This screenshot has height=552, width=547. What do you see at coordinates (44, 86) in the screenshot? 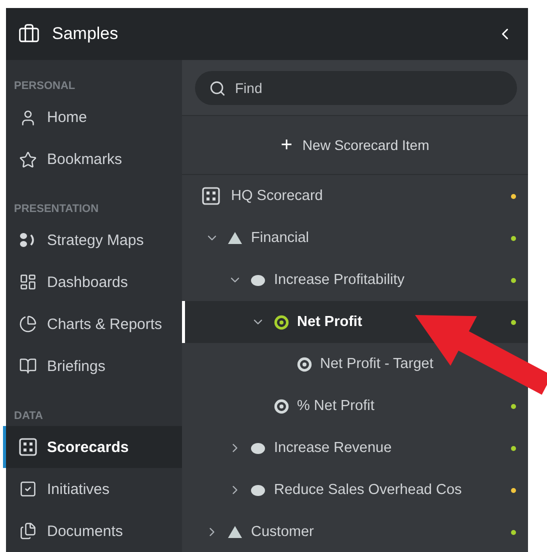
I see `section-heading: PERSONAL` at bounding box center [44, 86].